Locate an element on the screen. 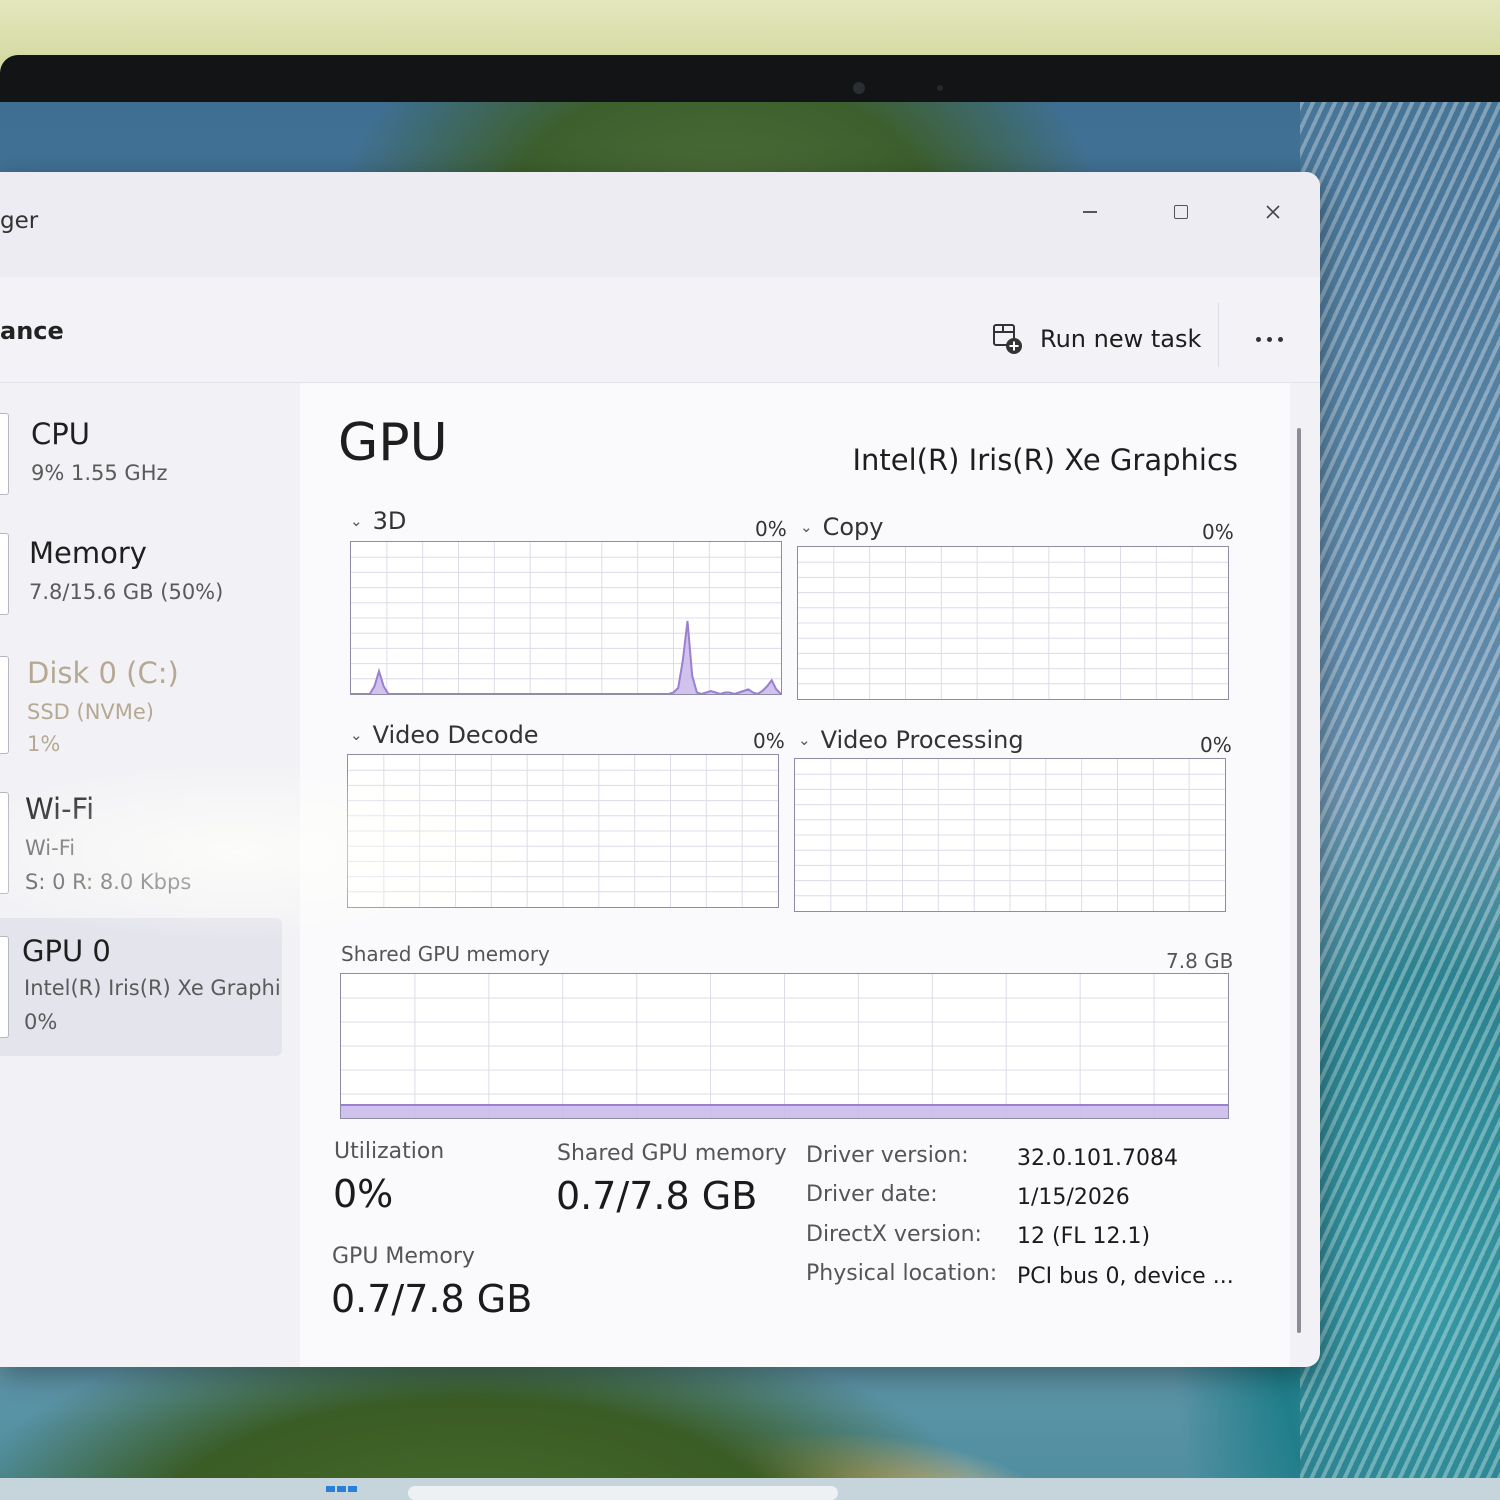 This screenshot has height=1500, width=1500. shared-memory-graph-max: 7.8 GB is located at coordinates (1200, 961).